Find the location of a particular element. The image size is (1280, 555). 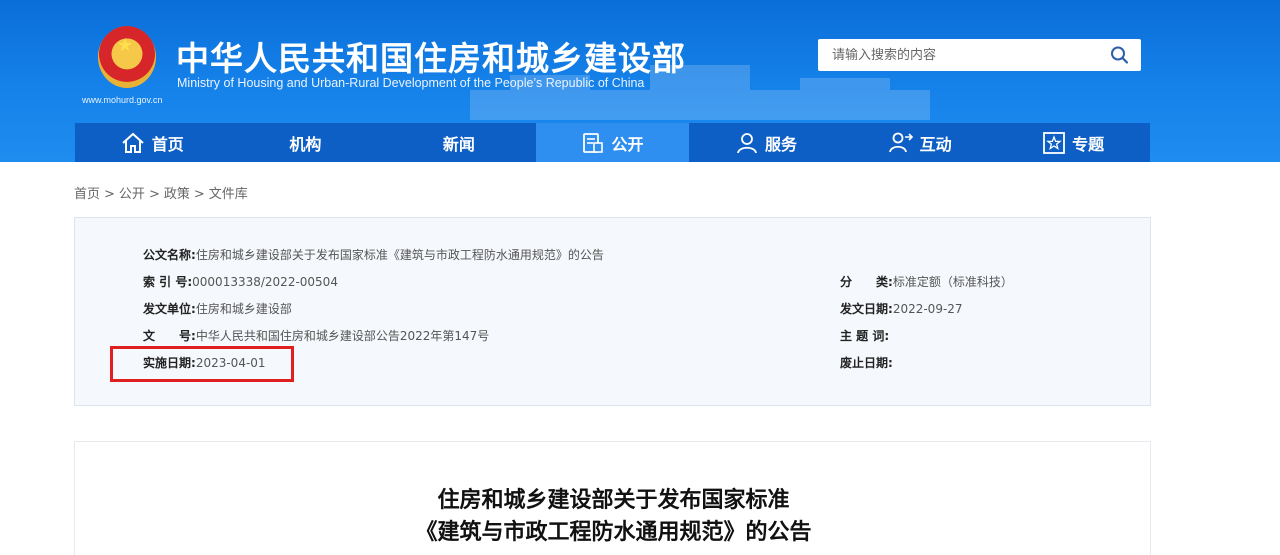

abolish-date-row: 废止日期: is located at coordinates (866, 362).